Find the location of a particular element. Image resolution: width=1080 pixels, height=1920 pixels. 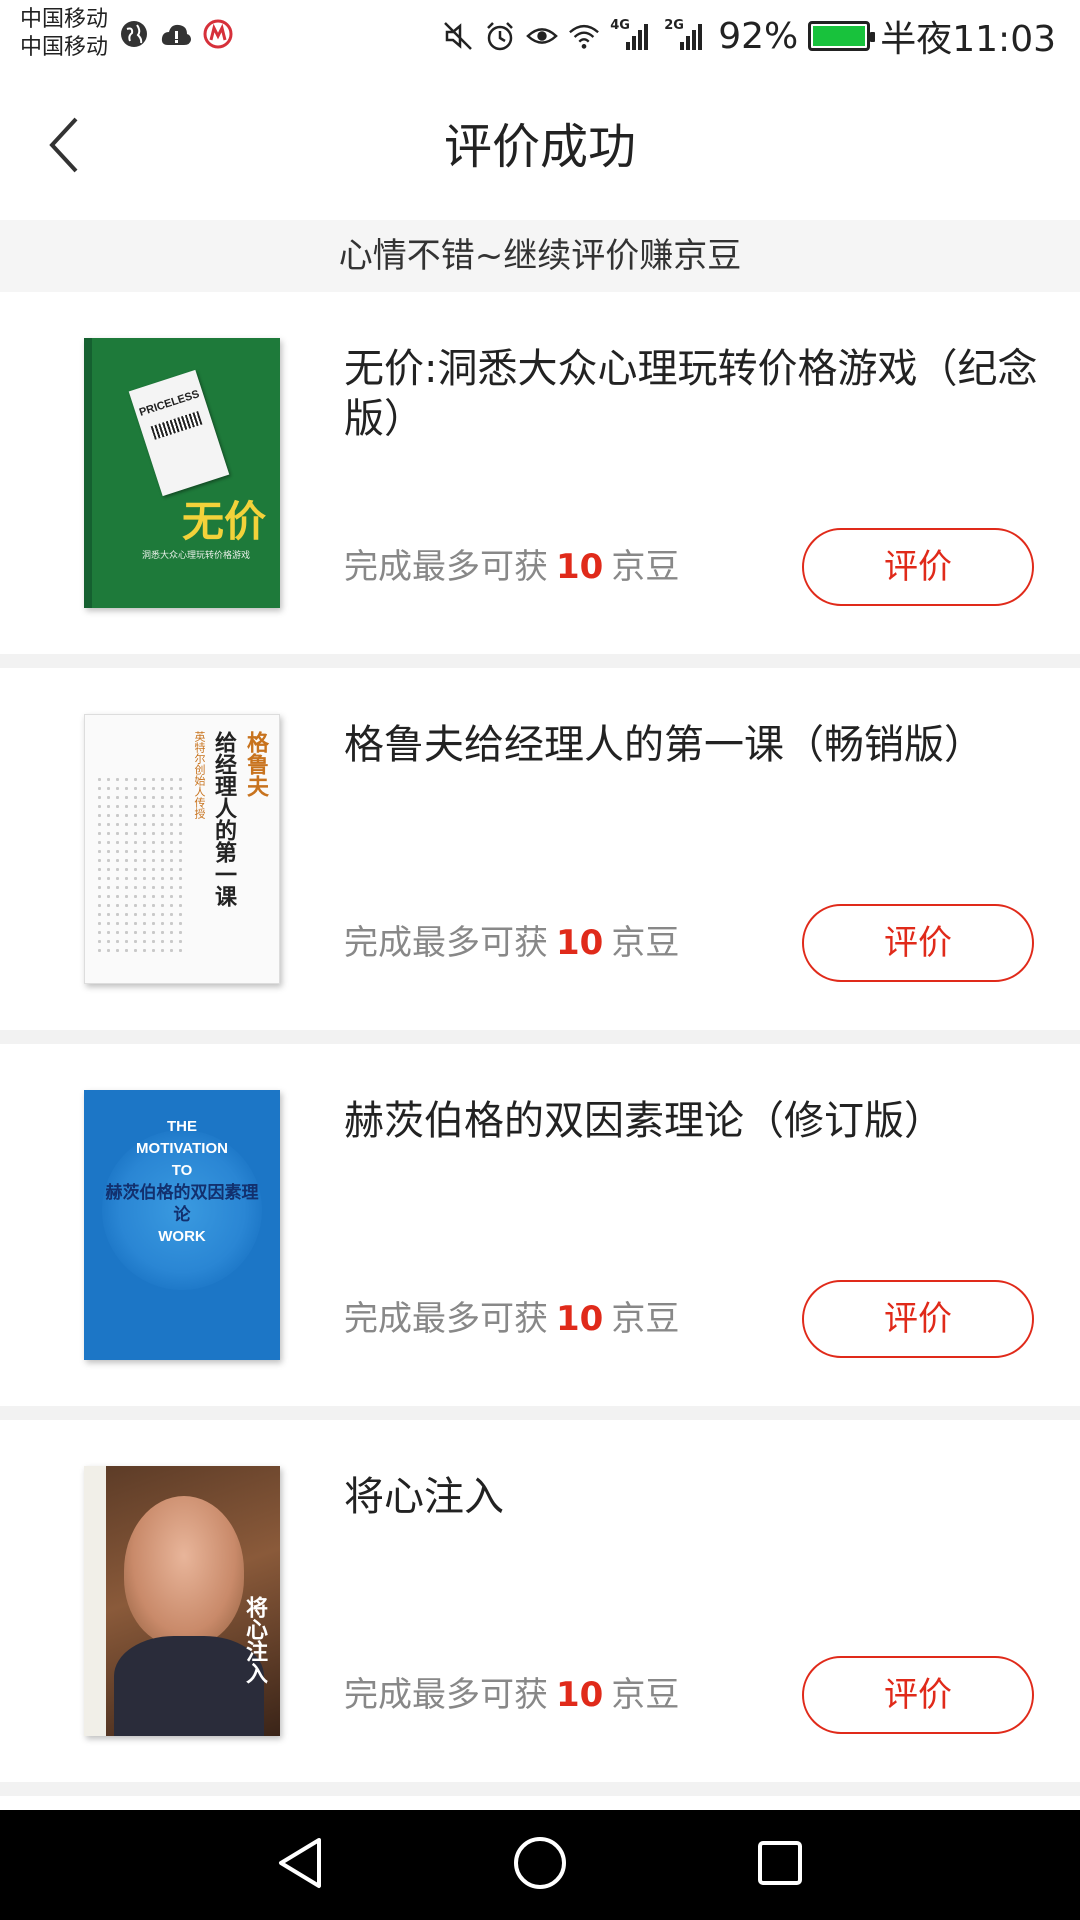

product-title: 将心注入 is located at coordinates (694, 1497).